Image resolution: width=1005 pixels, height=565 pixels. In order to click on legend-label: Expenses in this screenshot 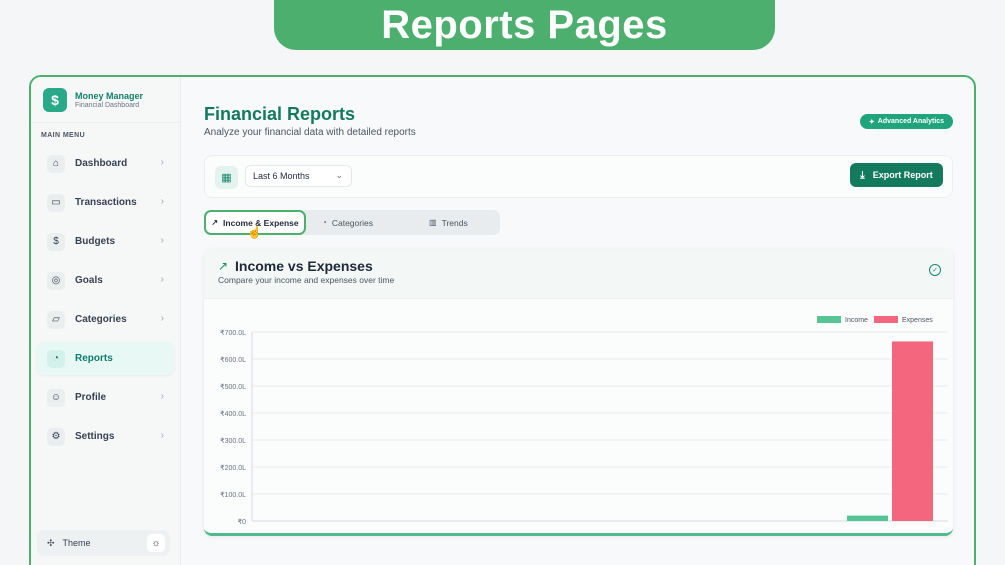, I will do `click(917, 320)`.